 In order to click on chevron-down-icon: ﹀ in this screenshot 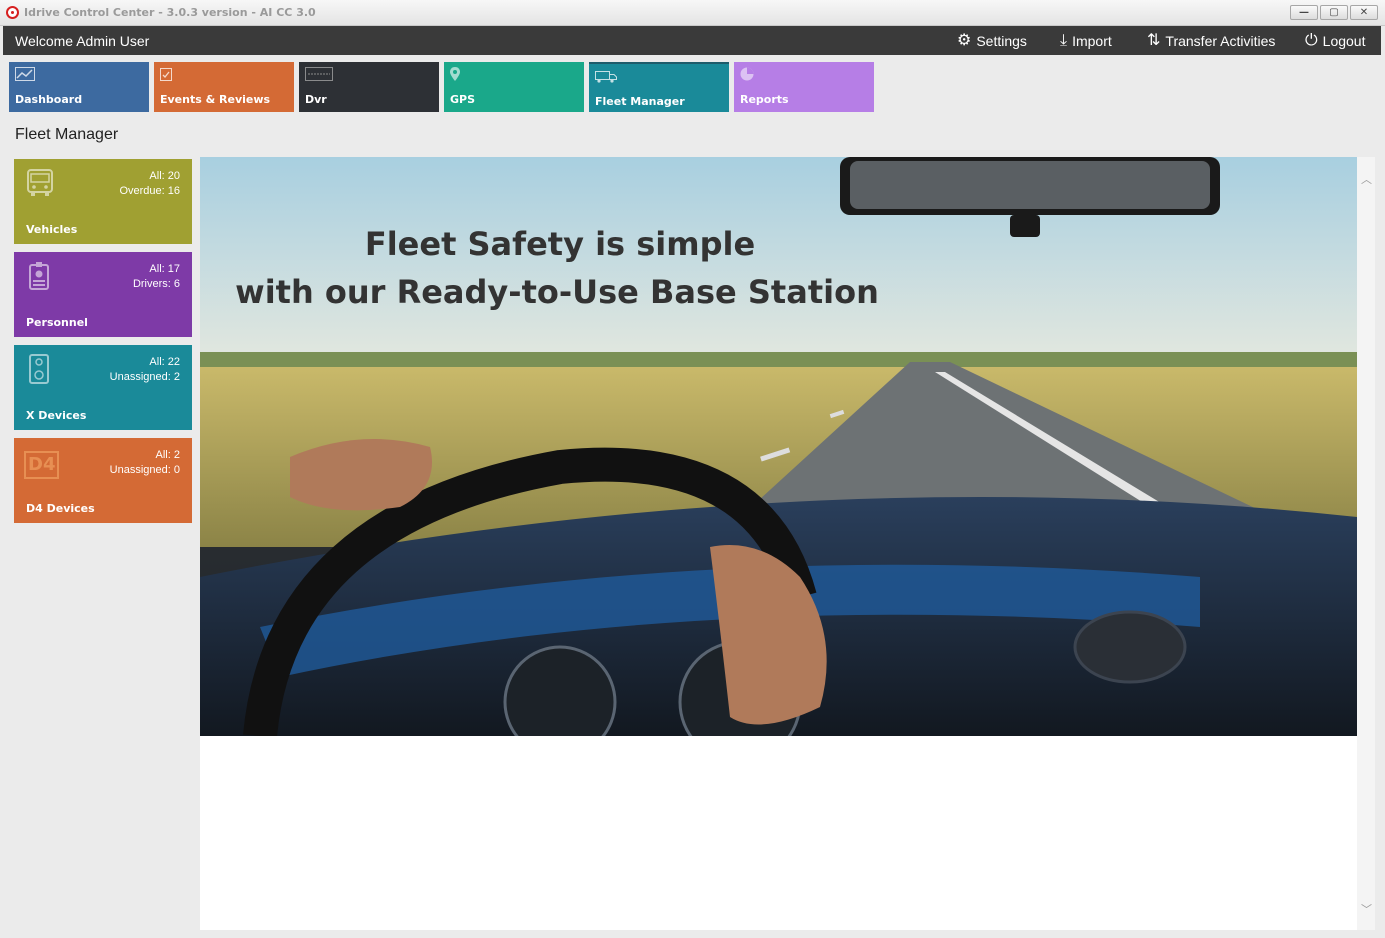, I will do `click(1366, 909)`.